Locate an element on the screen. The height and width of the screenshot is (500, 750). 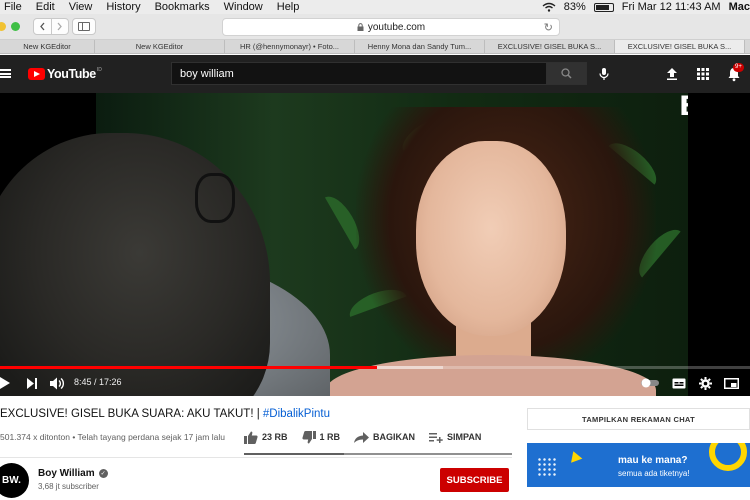
chevron-left-icon is located at coordinates (42, 26).